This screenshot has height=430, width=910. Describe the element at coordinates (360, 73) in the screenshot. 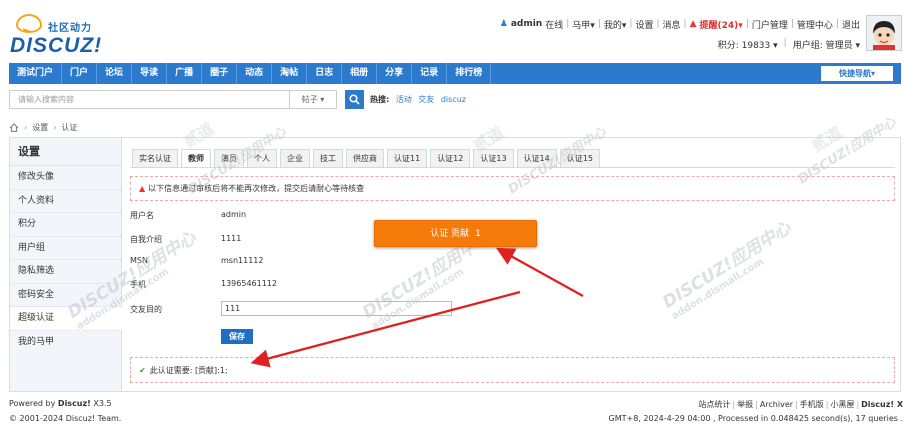

I see `nav-item: 相册` at that location.